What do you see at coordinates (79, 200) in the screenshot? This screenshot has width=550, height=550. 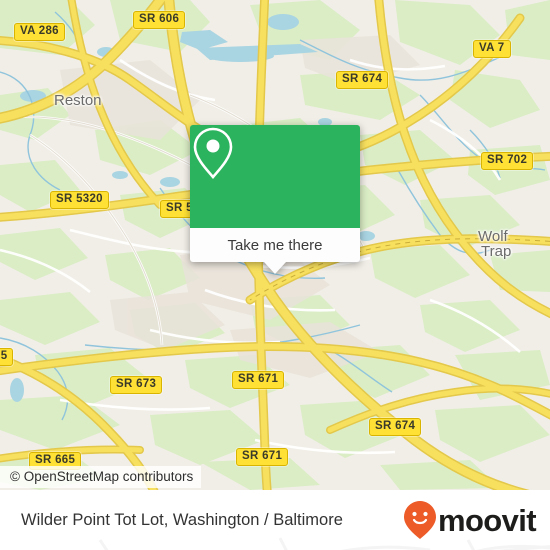 I see `road-shield: SR 5320` at bounding box center [79, 200].